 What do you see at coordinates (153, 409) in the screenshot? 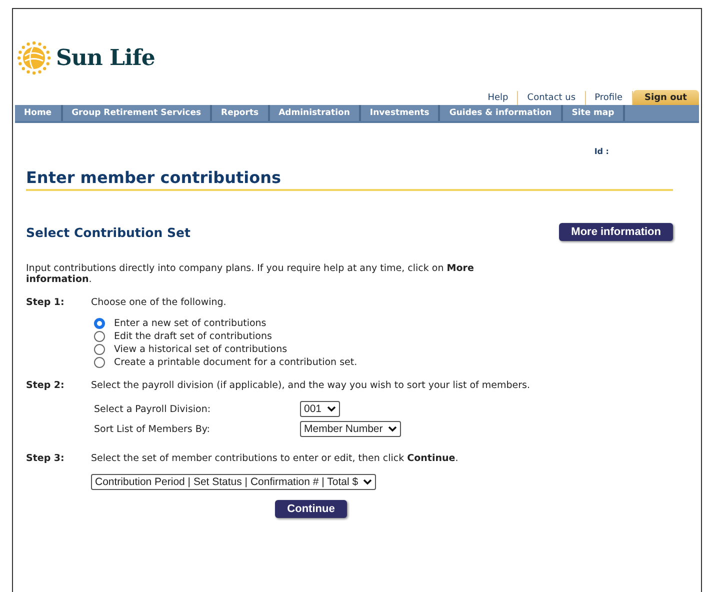
I see `field-label: Select a Payroll Division:` at bounding box center [153, 409].